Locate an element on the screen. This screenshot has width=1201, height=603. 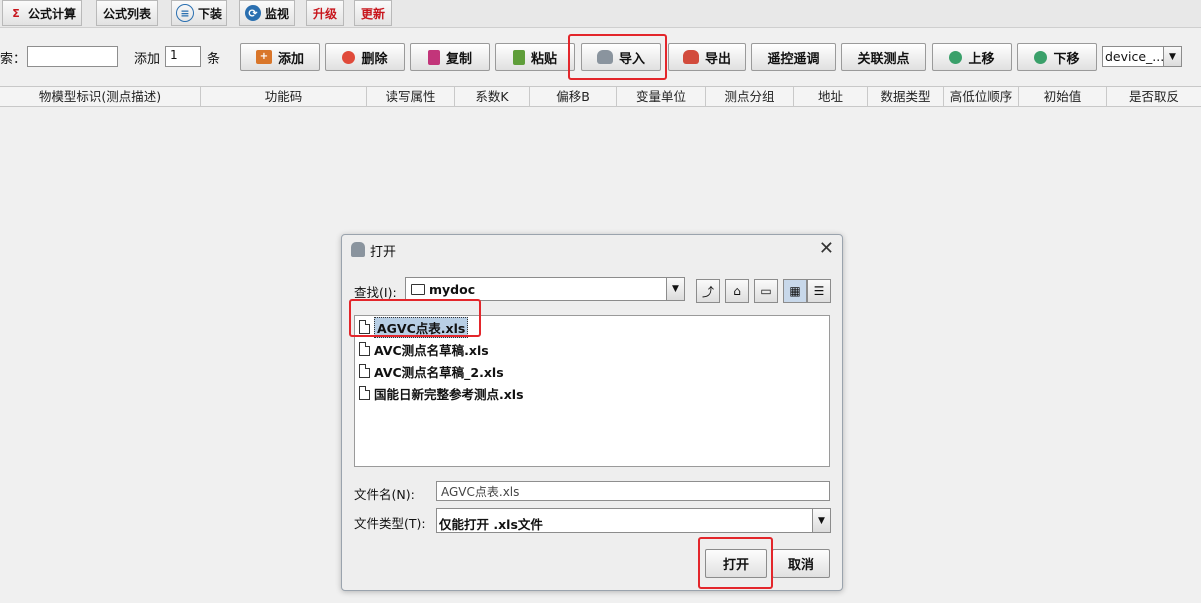
upgrade-label: 升级 is located at coordinates (324, 13).